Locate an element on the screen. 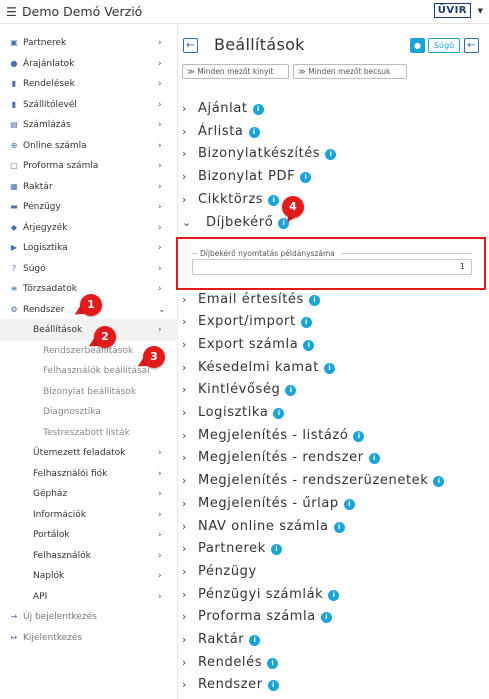 This screenshot has width=489, height=699. sidebar-item: → Új bejelentkezés is located at coordinates (89, 617).